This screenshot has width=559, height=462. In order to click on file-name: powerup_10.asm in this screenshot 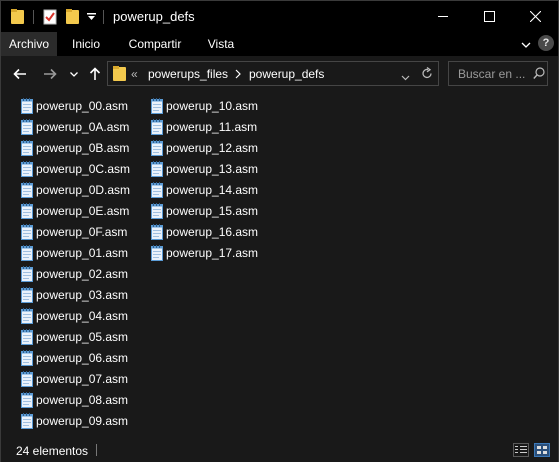, I will do `click(212, 106)`.